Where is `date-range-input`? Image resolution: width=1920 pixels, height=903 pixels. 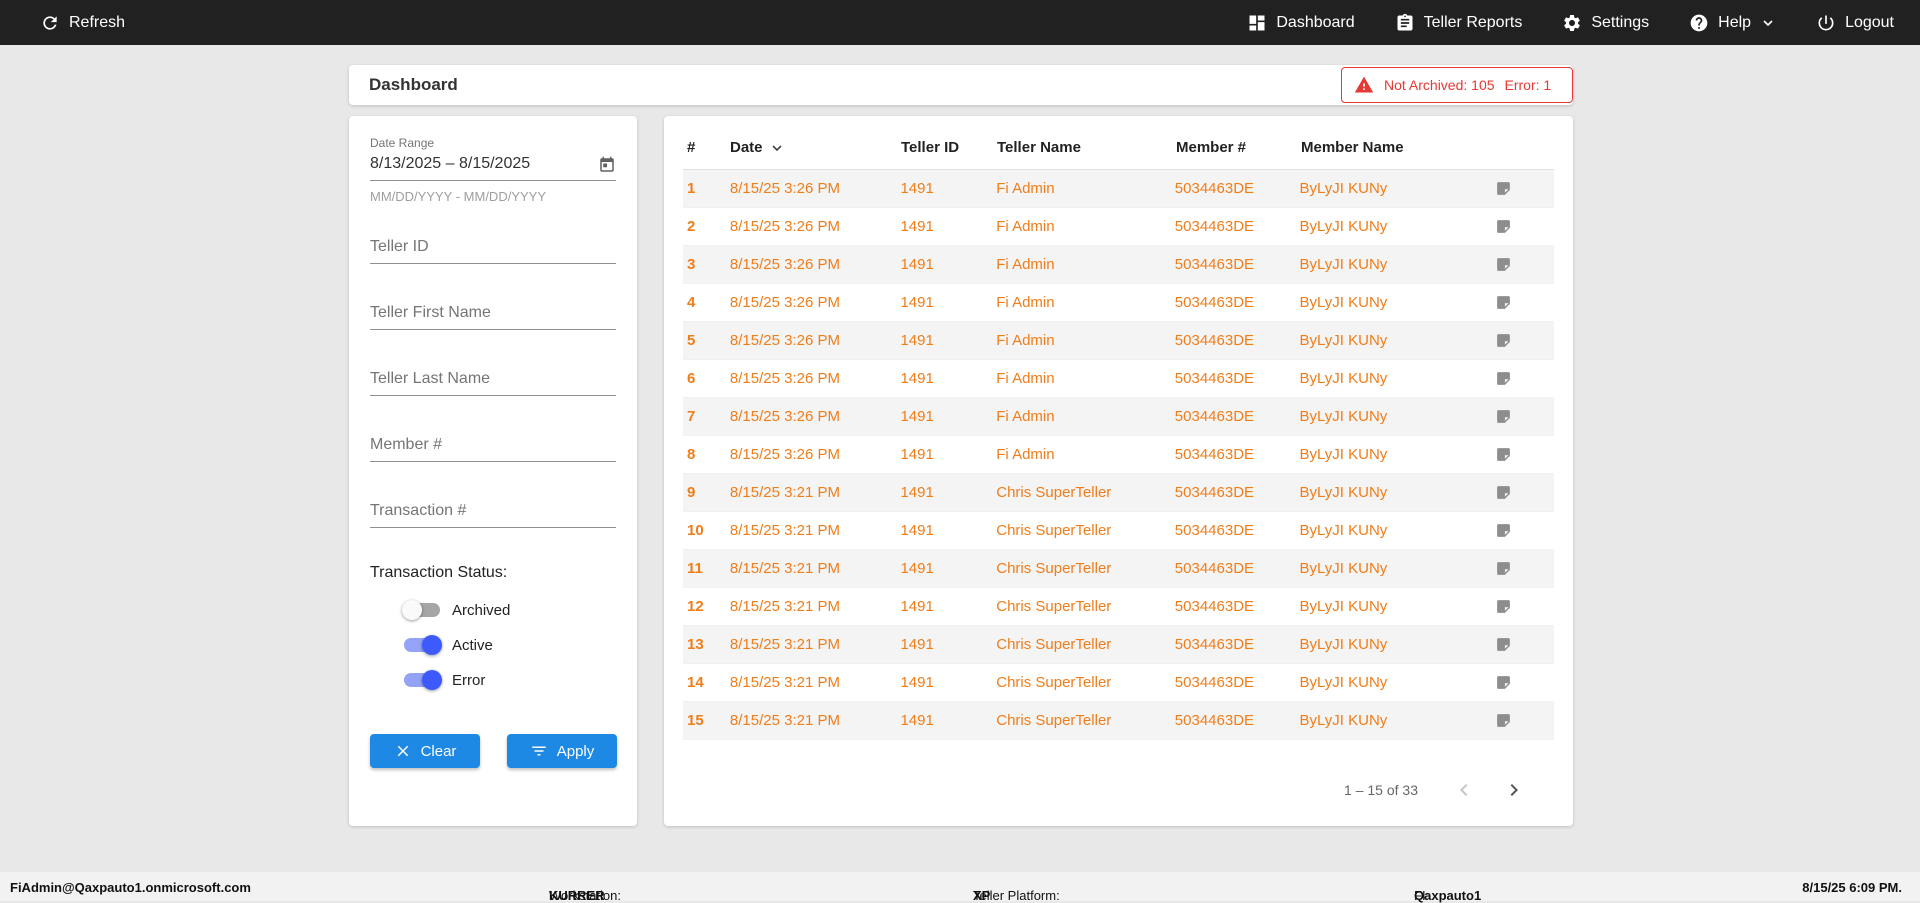 date-range-input is located at coordinates (484, 165).